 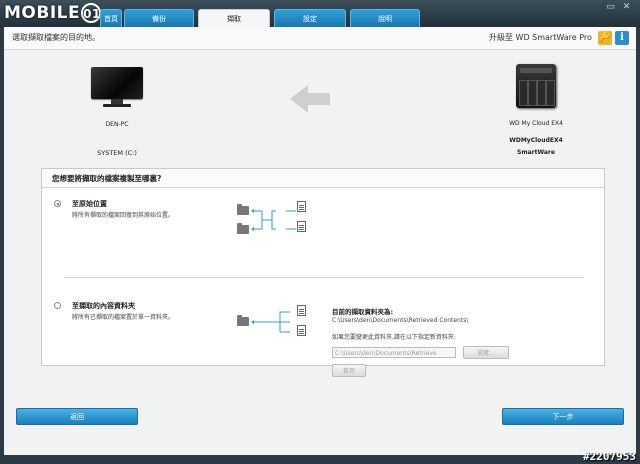 I want to click on info-icon: i, so click(x=622, y=38).